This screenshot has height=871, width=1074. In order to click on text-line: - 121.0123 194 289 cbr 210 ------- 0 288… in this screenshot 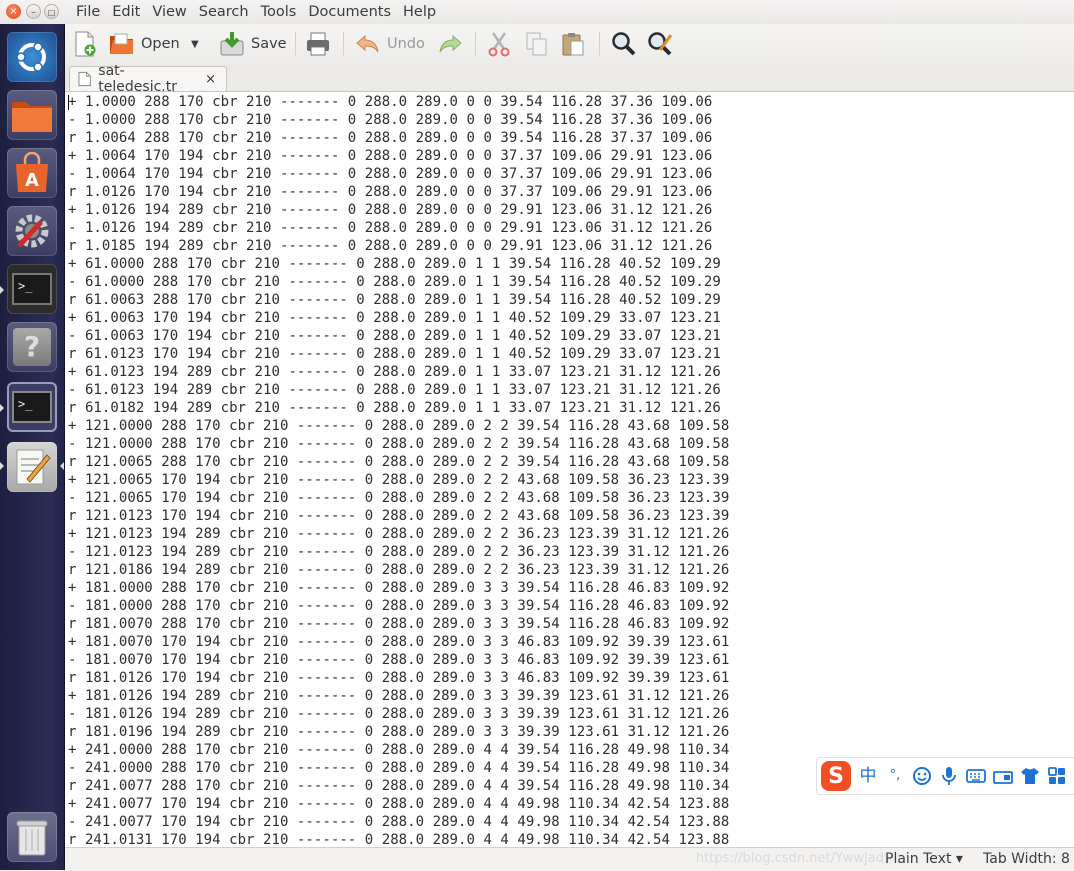, I will do `click(399, 552)`.